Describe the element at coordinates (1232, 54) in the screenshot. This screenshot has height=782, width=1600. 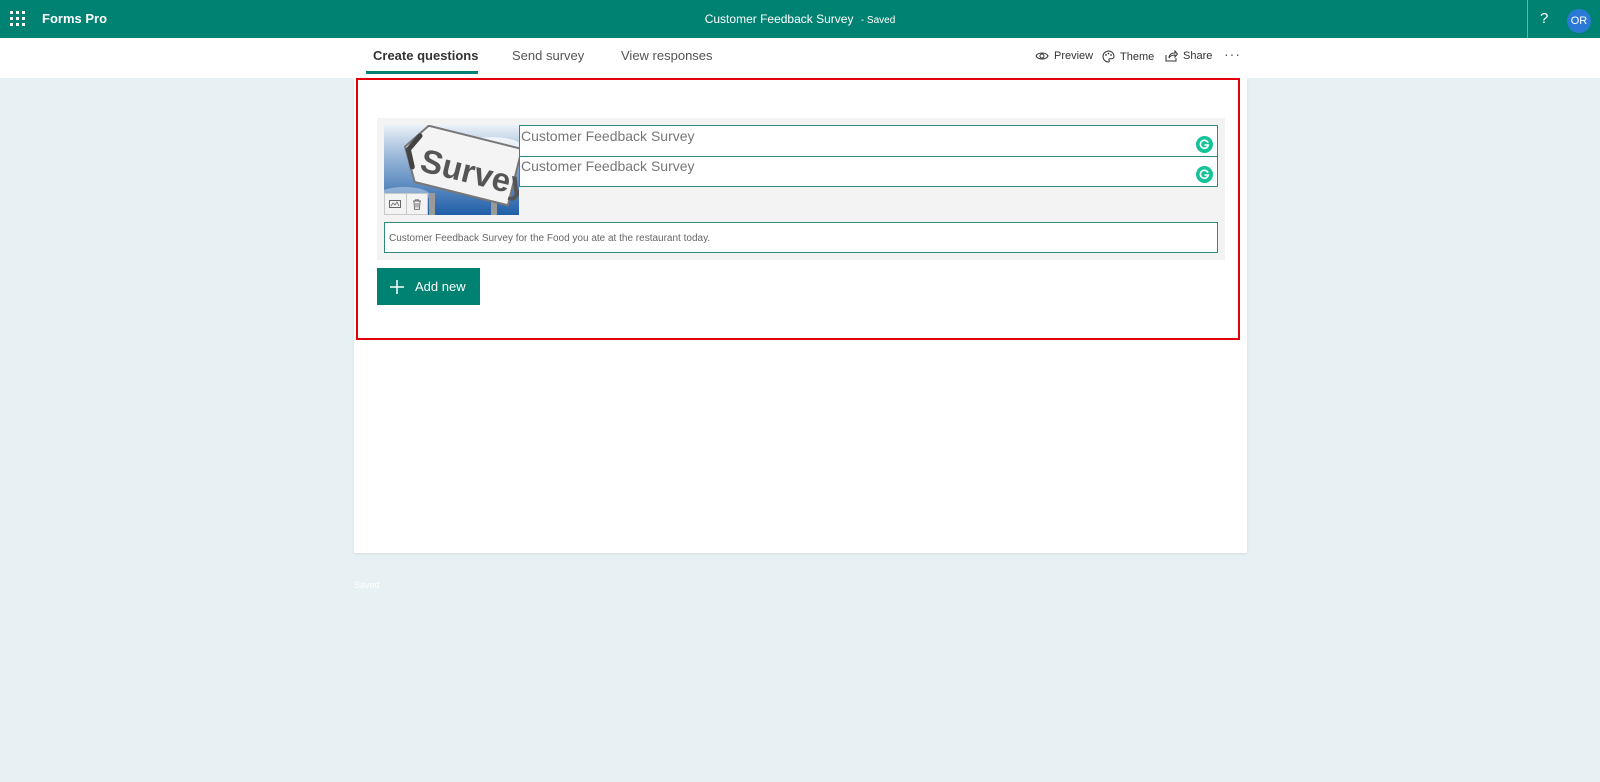
I see `more-options-button: ···` at that location.